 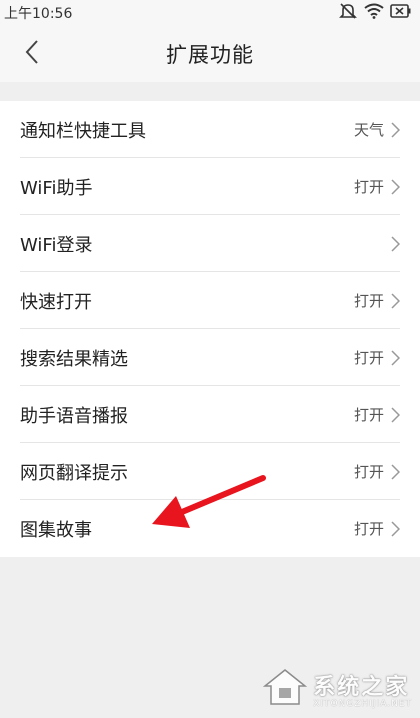 What do you see at coordinates (74, 359) in the screenshot?
I see `item-label: 搜索结果精选` at bounding box center [74, 359].